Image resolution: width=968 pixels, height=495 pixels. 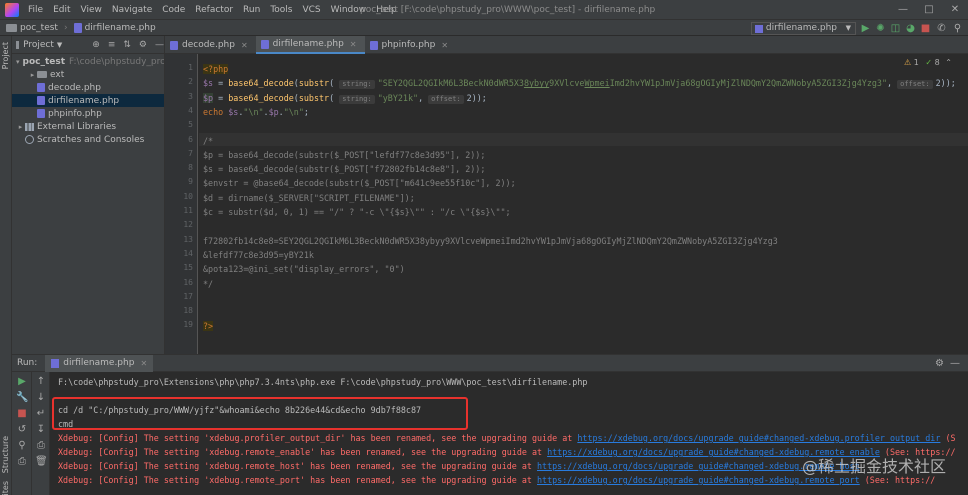 I want to click on project-view-select: Project, so click(x=38, y=45).